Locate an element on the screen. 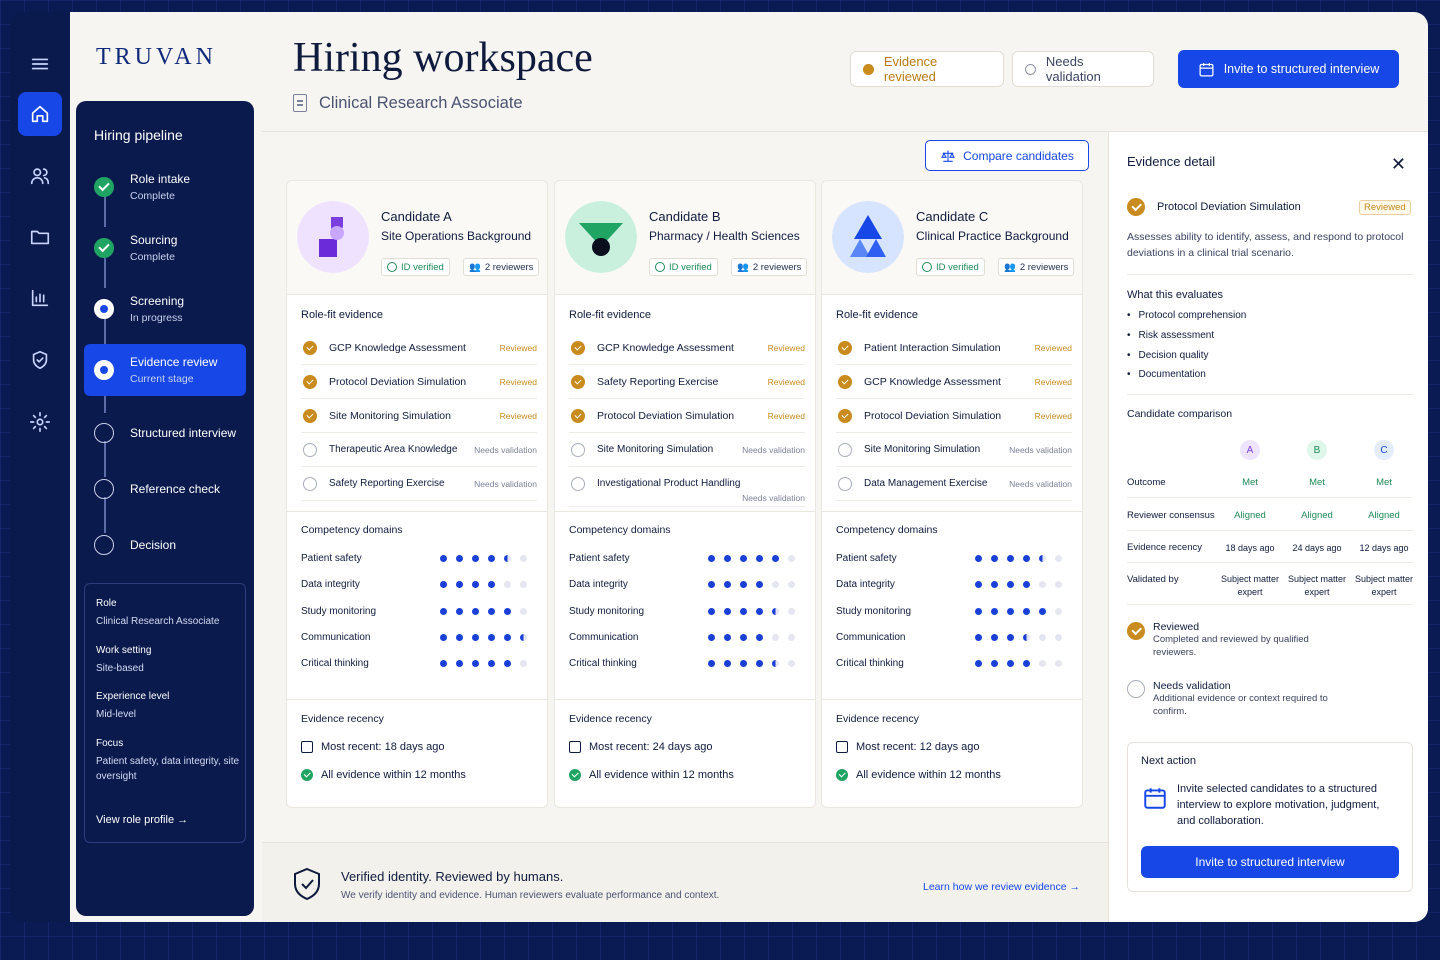  stage-decision: Decision is located at coordinates (165, 545).